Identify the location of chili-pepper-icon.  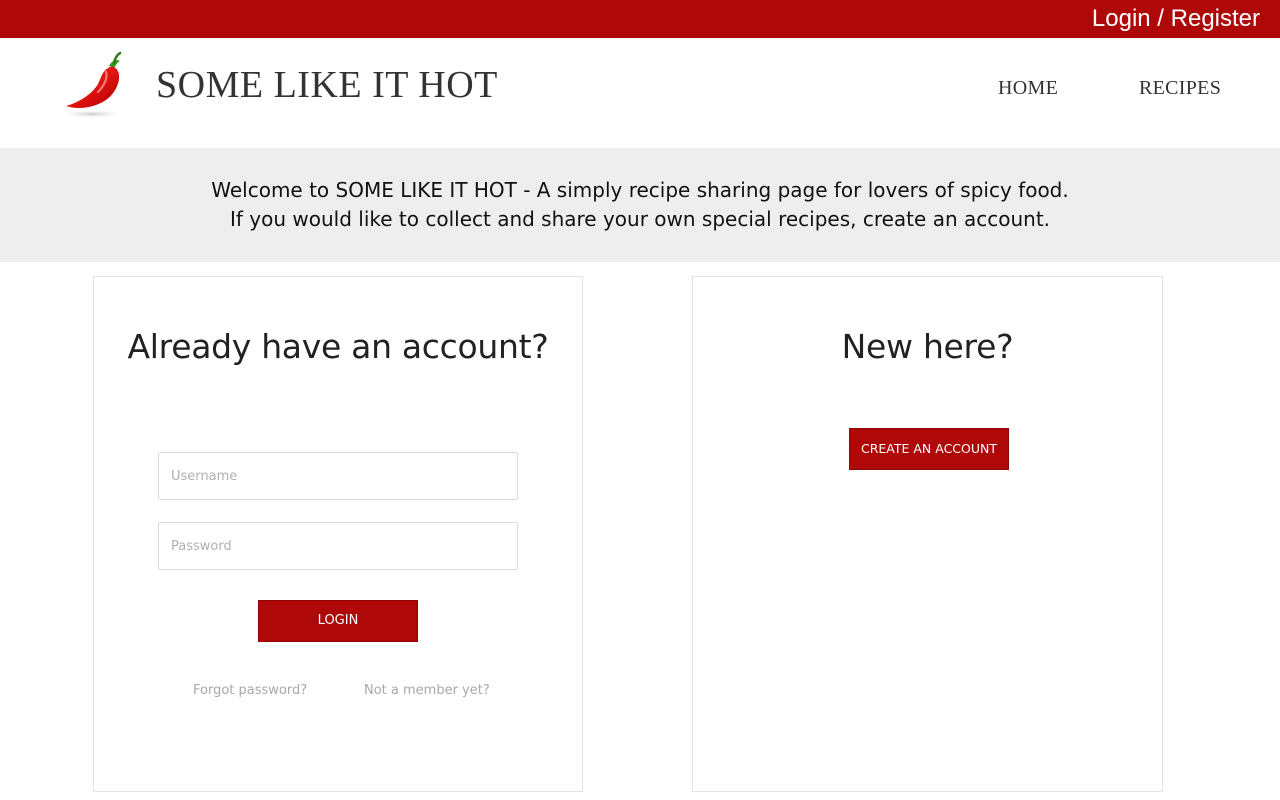
(94, 86).